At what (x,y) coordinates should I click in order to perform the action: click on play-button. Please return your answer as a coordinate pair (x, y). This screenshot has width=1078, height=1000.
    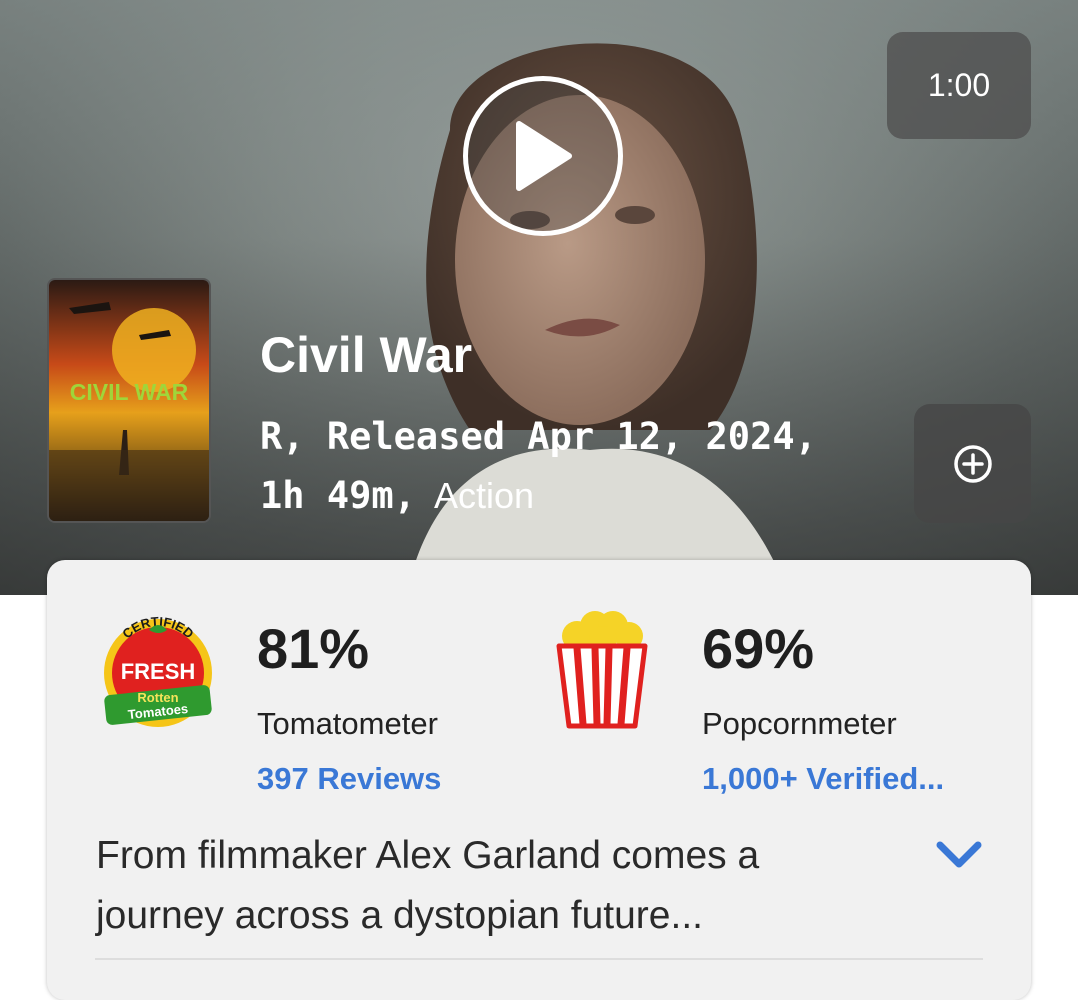
    Looking at the image, I should click on (543, 156).